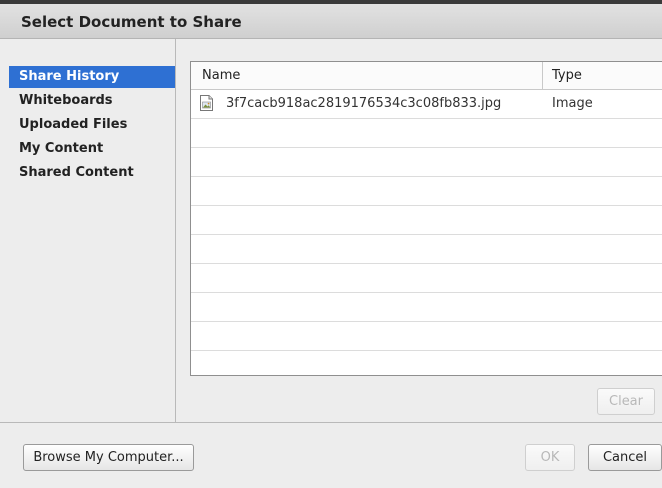 This screenshot has width=662, height=488. I want to click on ok-button: OK, so click(550, 457).